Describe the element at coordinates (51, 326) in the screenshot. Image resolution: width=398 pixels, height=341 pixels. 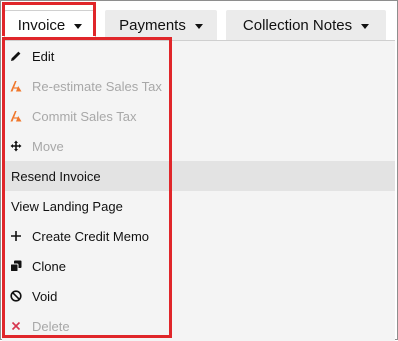
I see `menu-item-label: Delete` at that location.